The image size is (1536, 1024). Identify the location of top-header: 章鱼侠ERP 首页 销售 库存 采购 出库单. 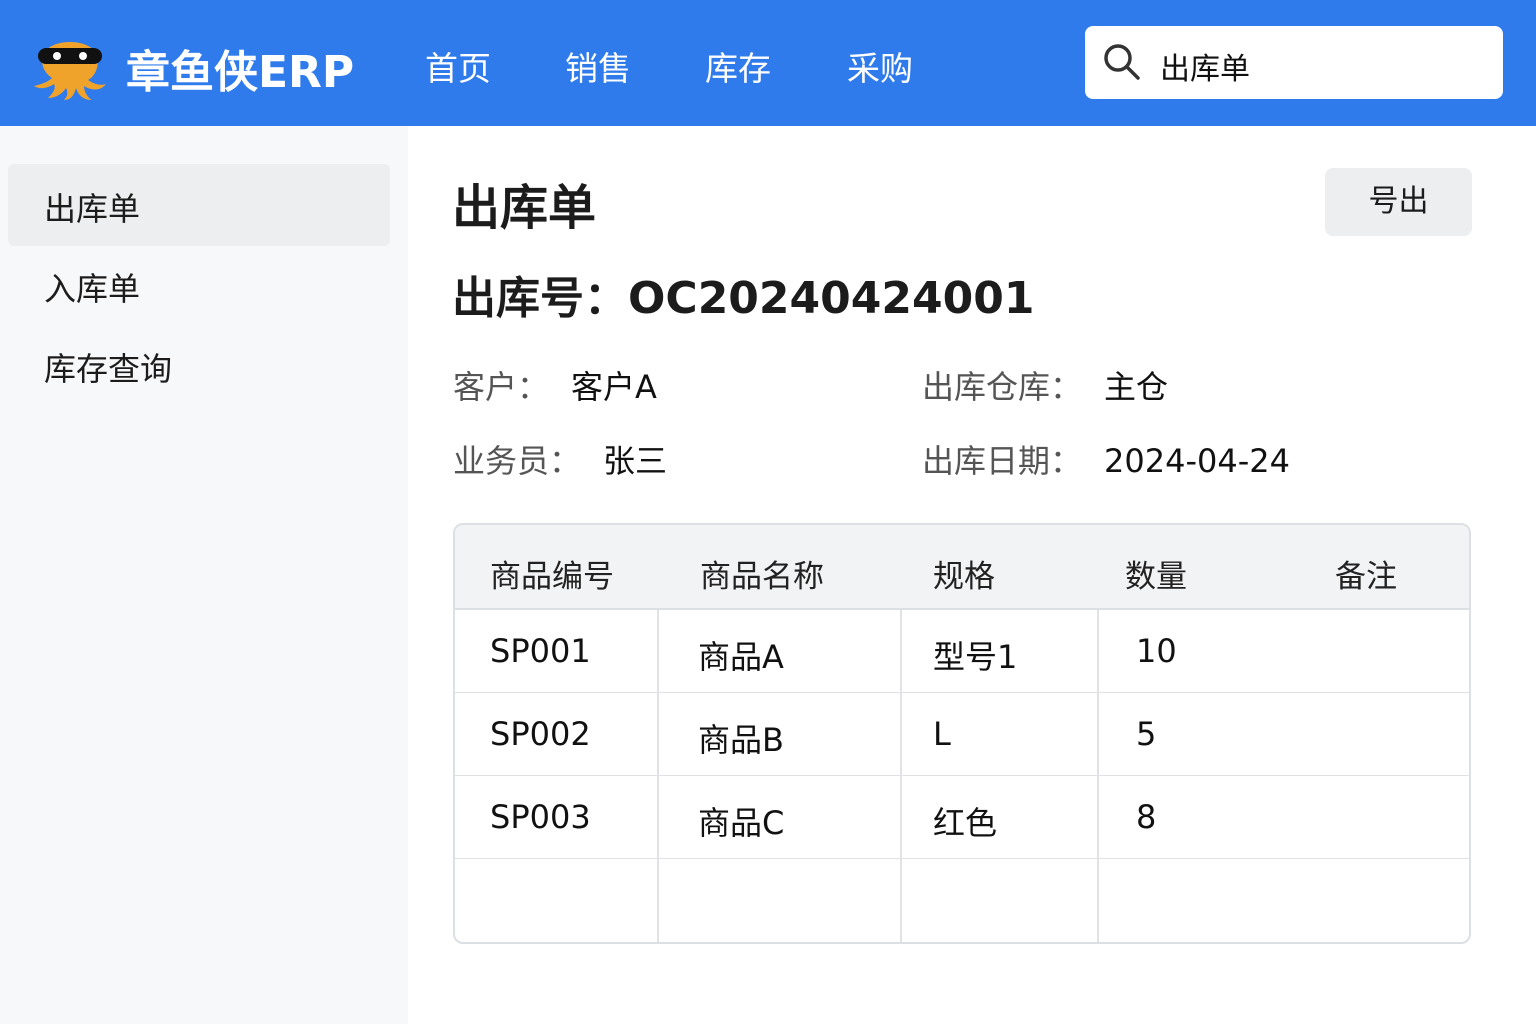
(768, 63).